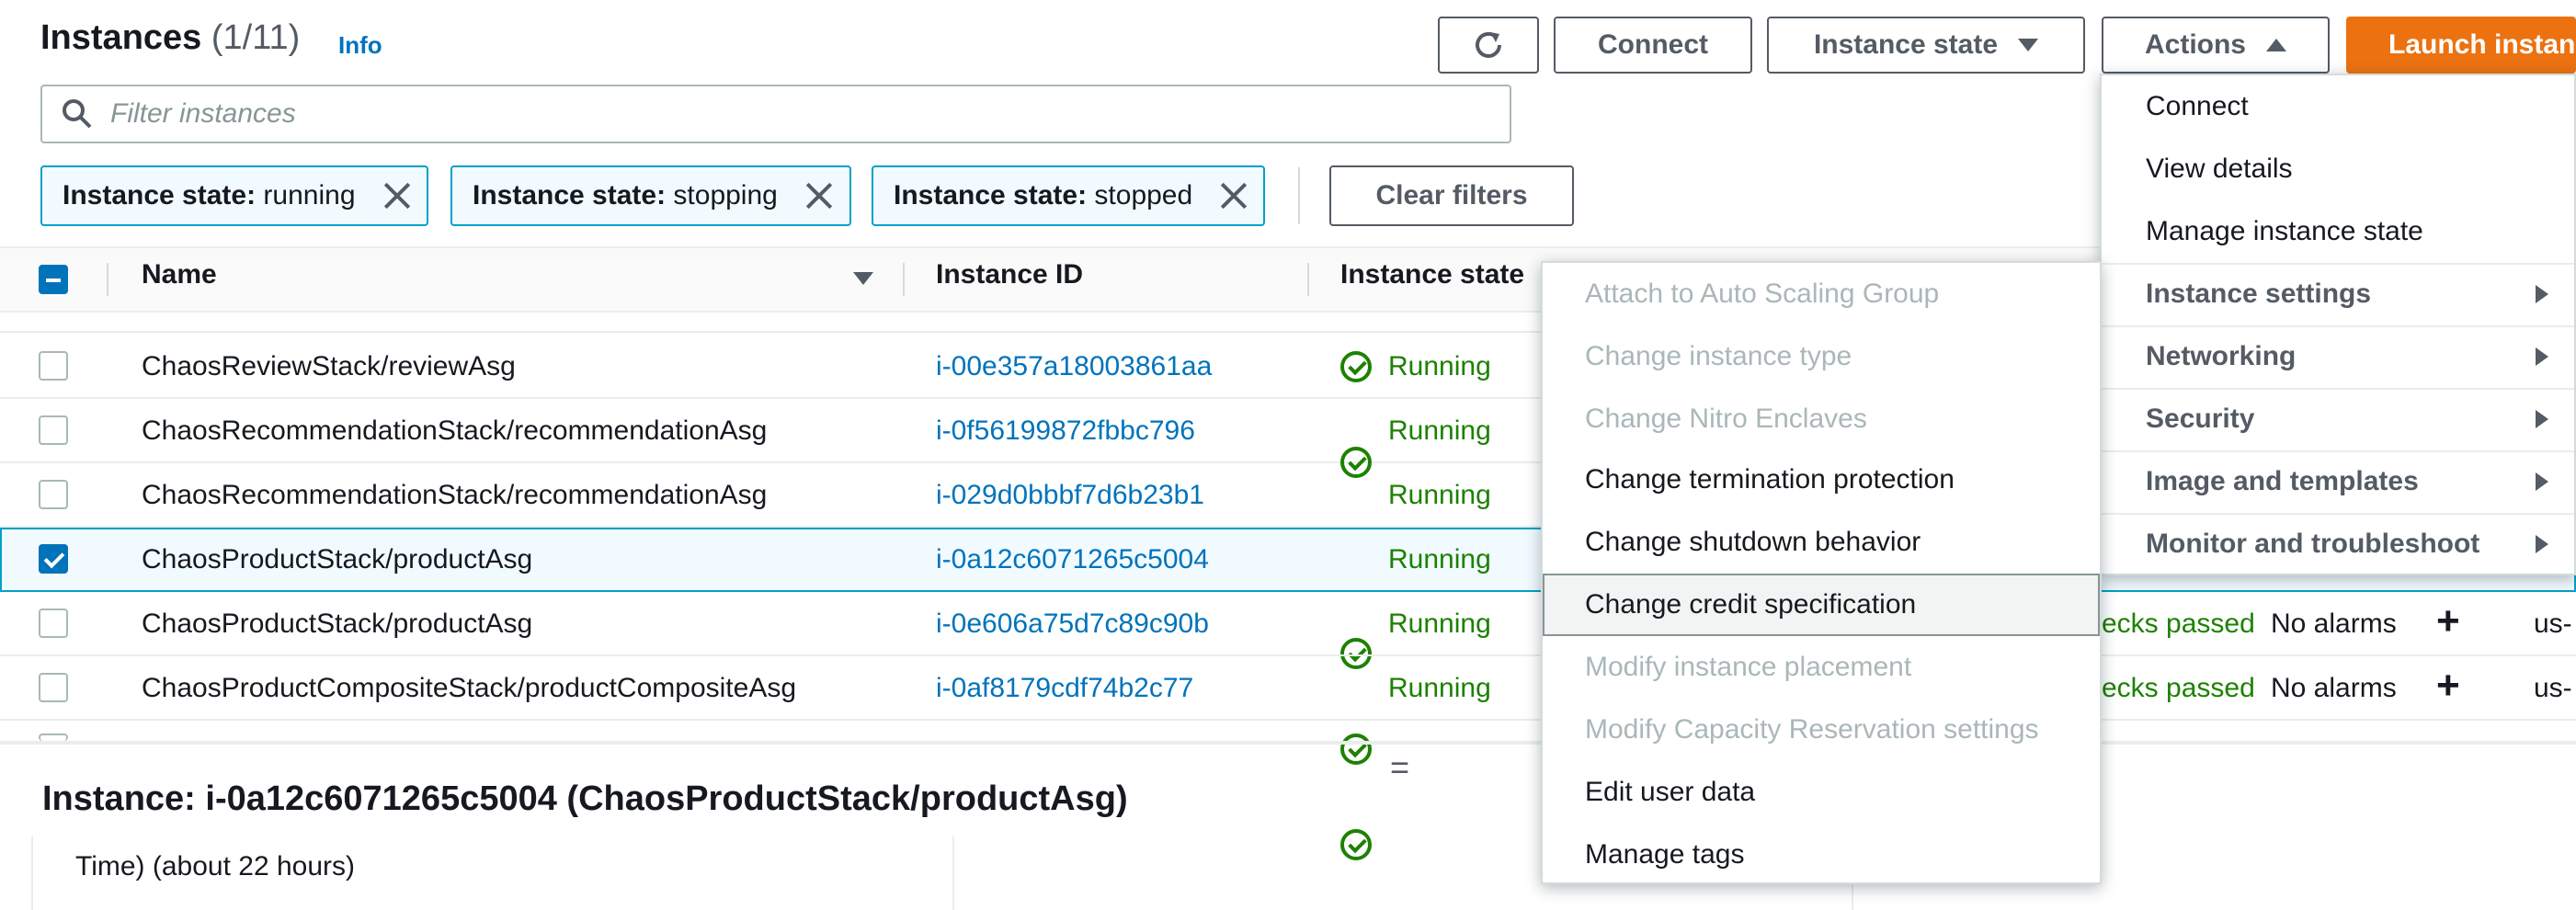 The image size is (2576, 910). What do you see at coordinates (2461, 45) in the screenshot?
I see `launch-instances-button: Launch instan` at bounding box center [2461, 45].